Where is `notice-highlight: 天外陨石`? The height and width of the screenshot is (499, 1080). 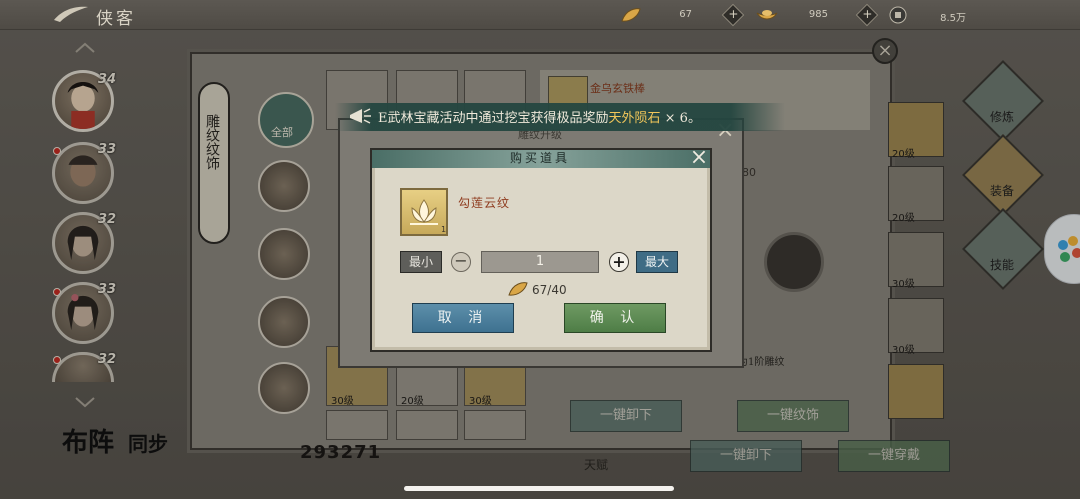 notice-highlight: 天外陨石 is located at coordinates (634, 118).